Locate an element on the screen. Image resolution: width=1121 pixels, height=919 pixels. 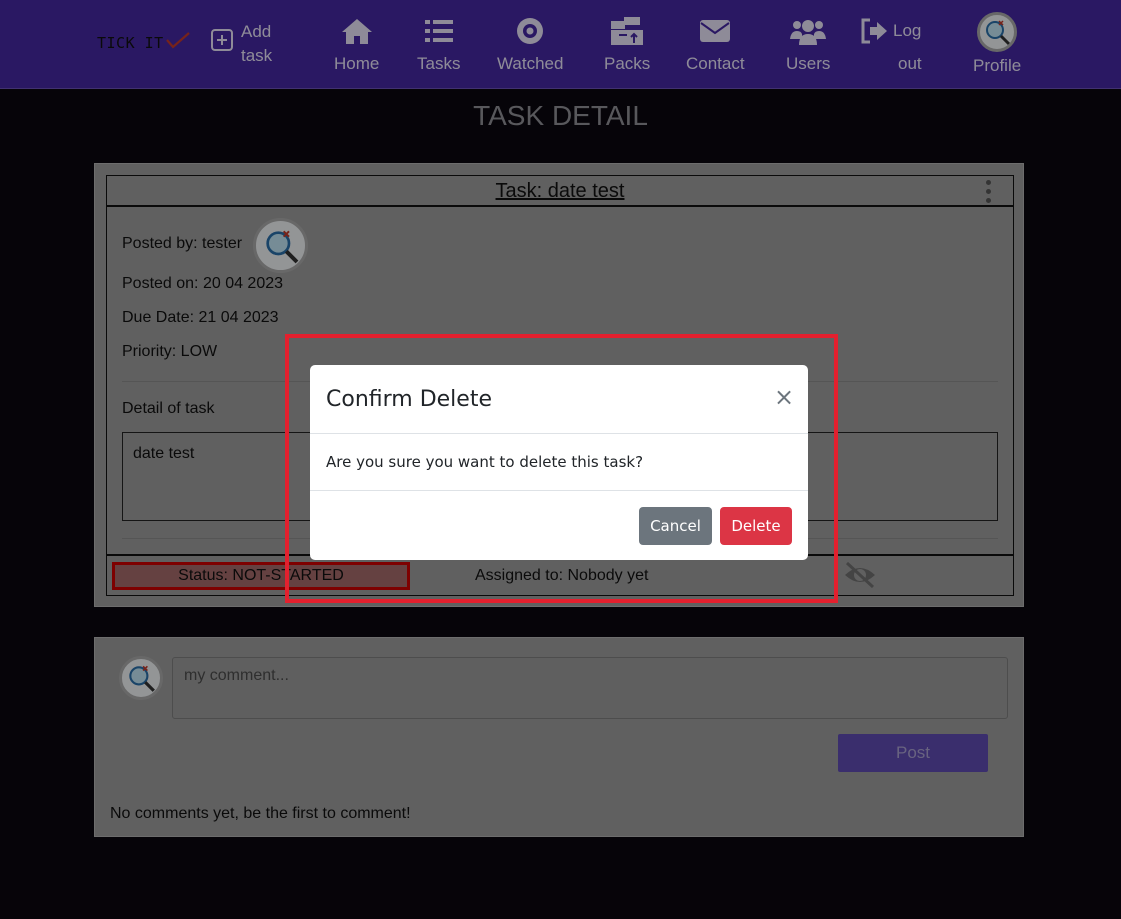
cancel-button: Cancel is located at coordinates (675, 526).